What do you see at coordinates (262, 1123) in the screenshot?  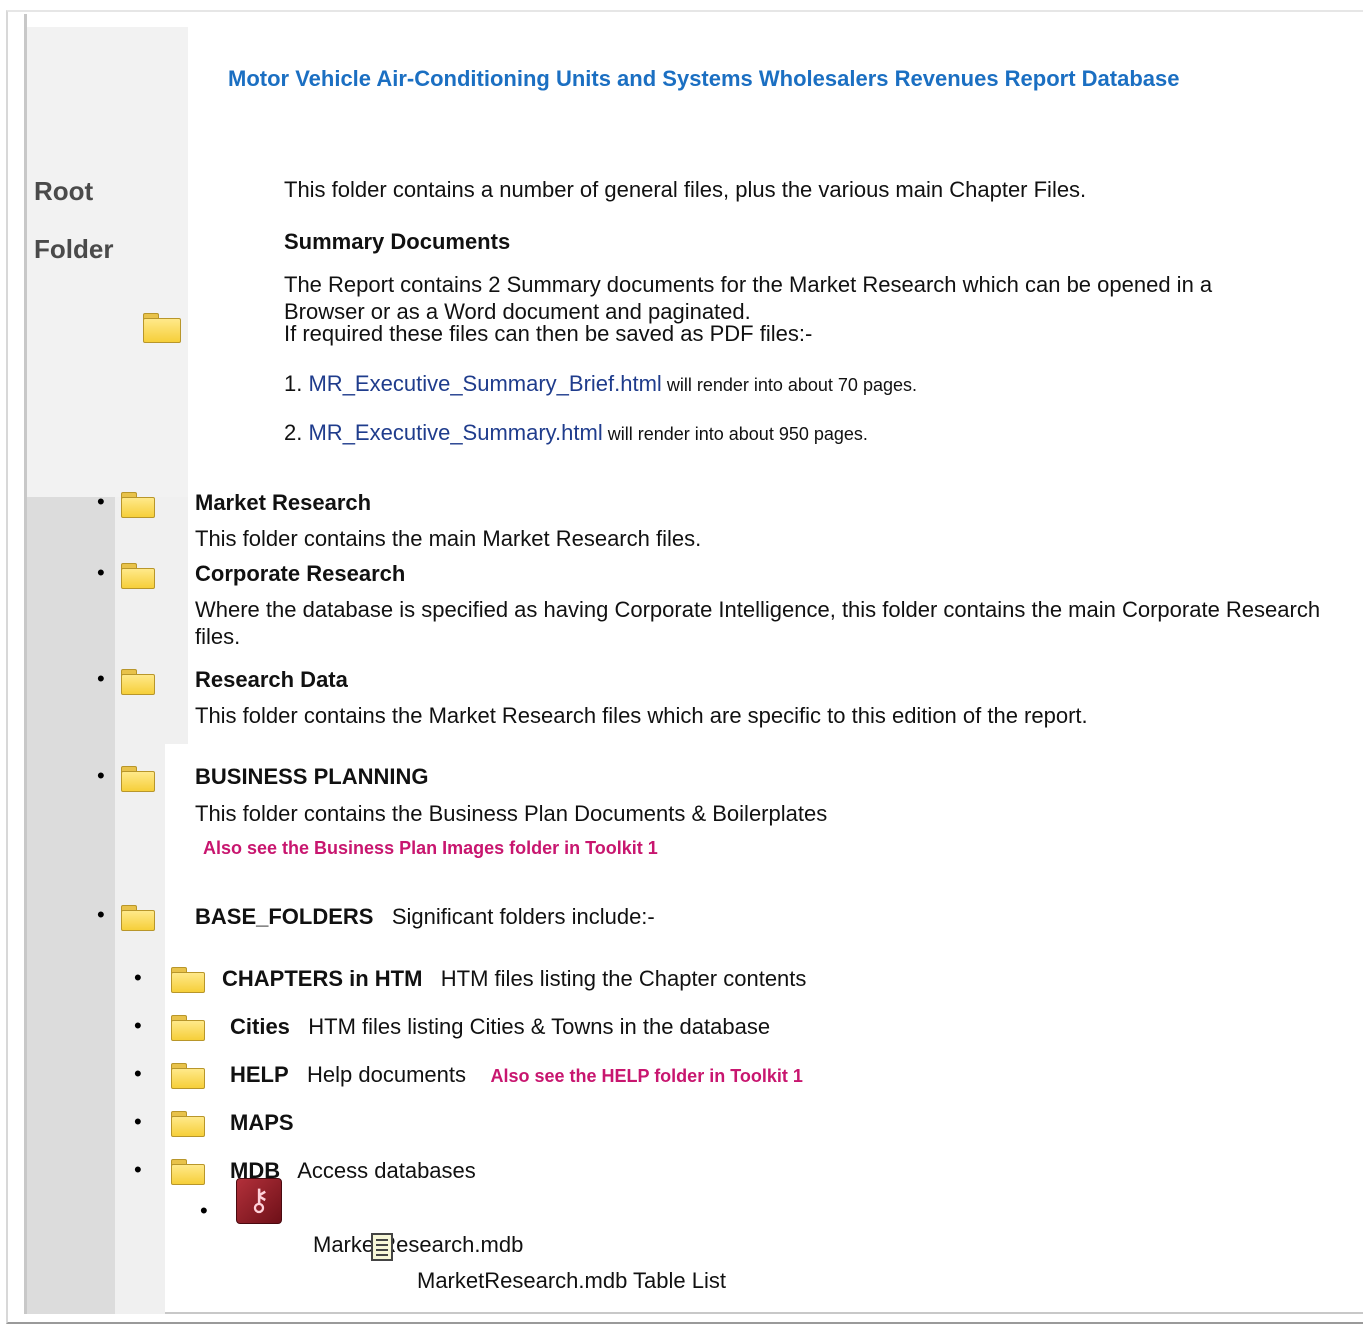 I see `subfolder-maps: MAPS` at bounding box center [262, 1123].